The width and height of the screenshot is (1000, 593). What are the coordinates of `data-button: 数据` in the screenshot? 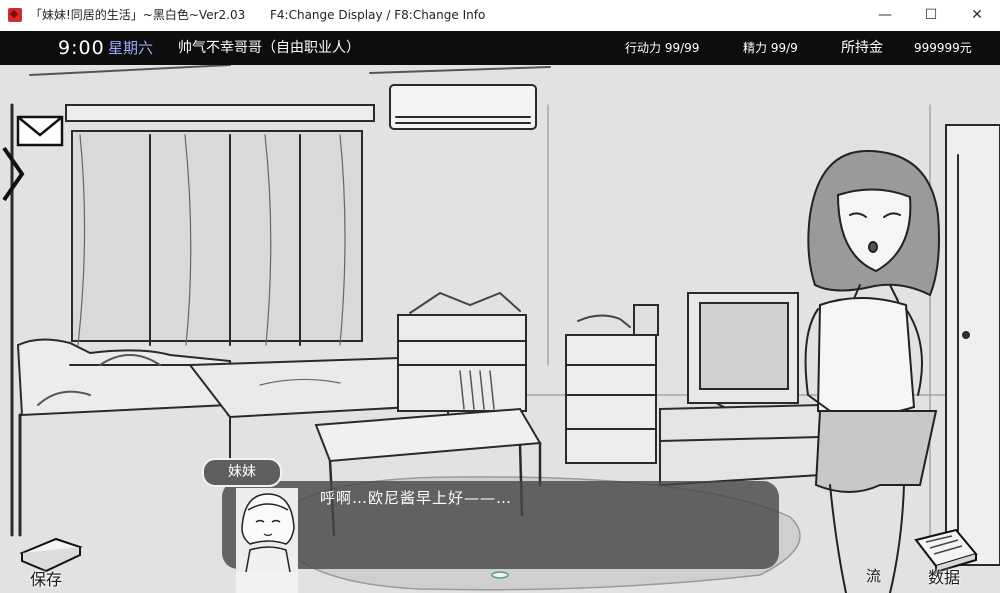 It's located at (944, 576).